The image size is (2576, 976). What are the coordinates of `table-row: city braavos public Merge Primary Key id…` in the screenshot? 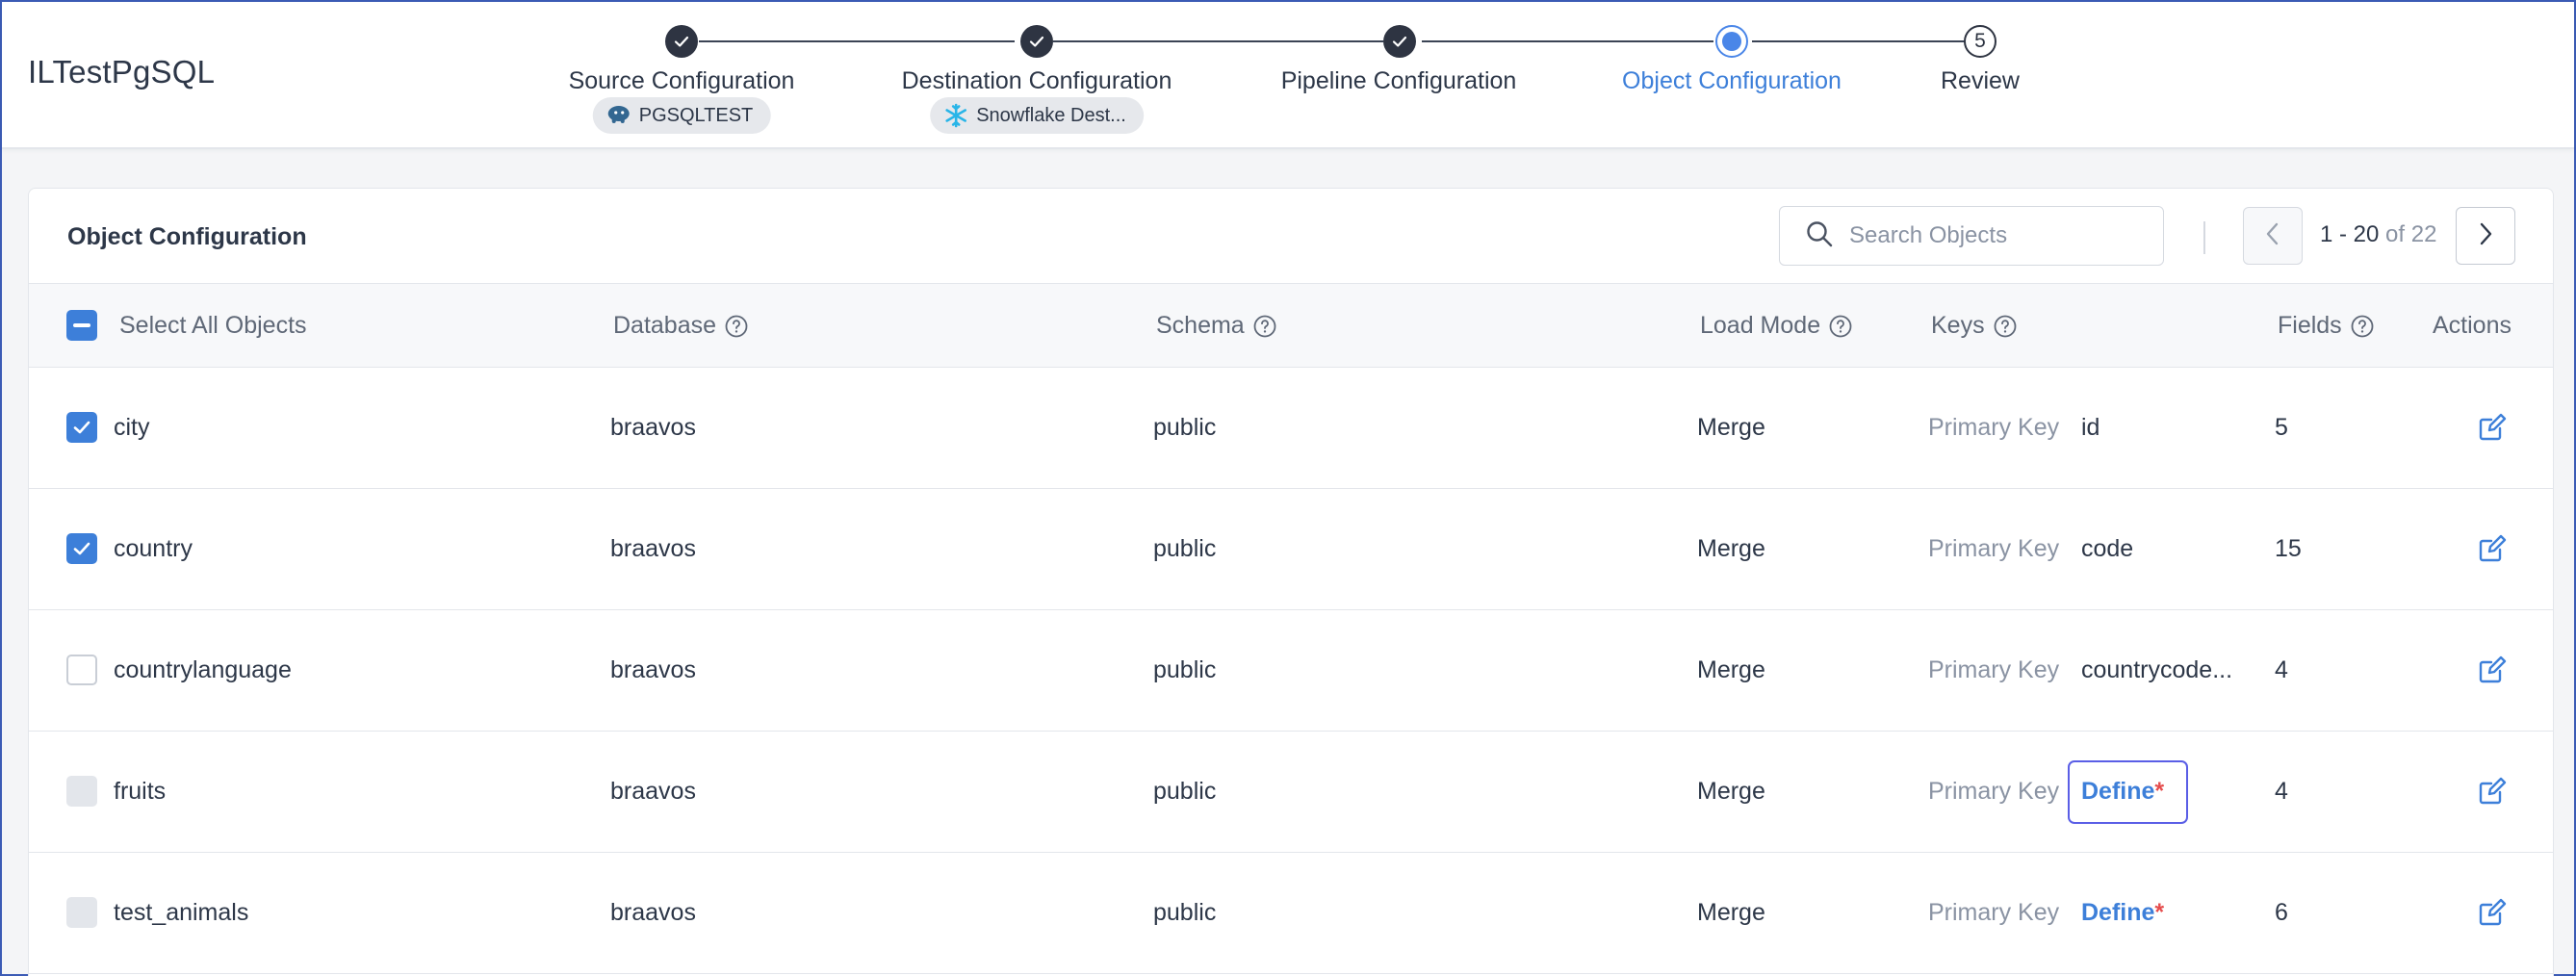 It's located at (1291, 428).